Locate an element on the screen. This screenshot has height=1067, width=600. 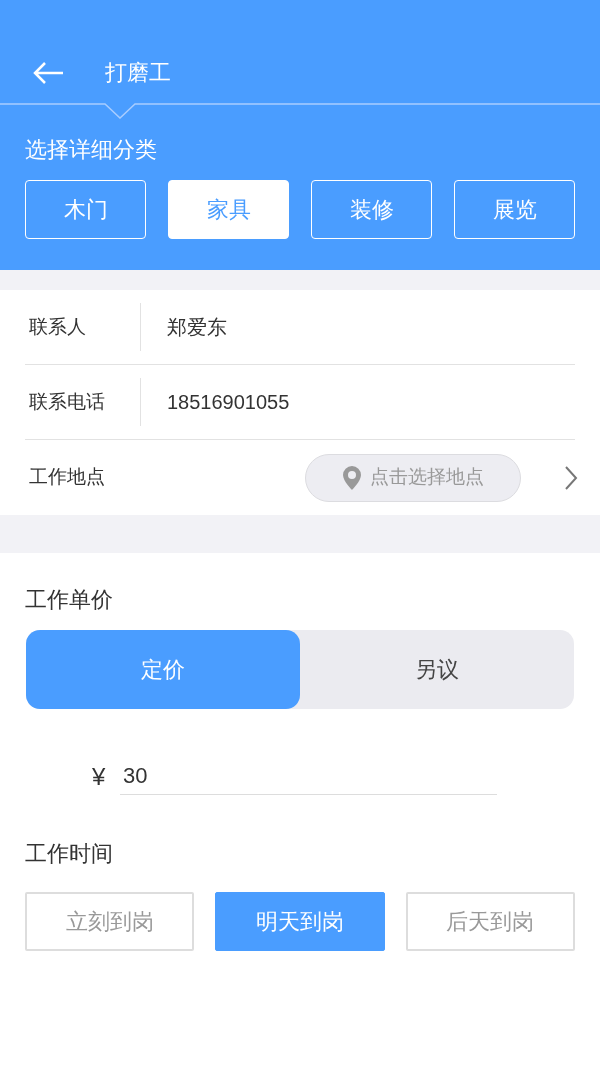
section-label: 工作时间 is located at coordinates (69, 854).